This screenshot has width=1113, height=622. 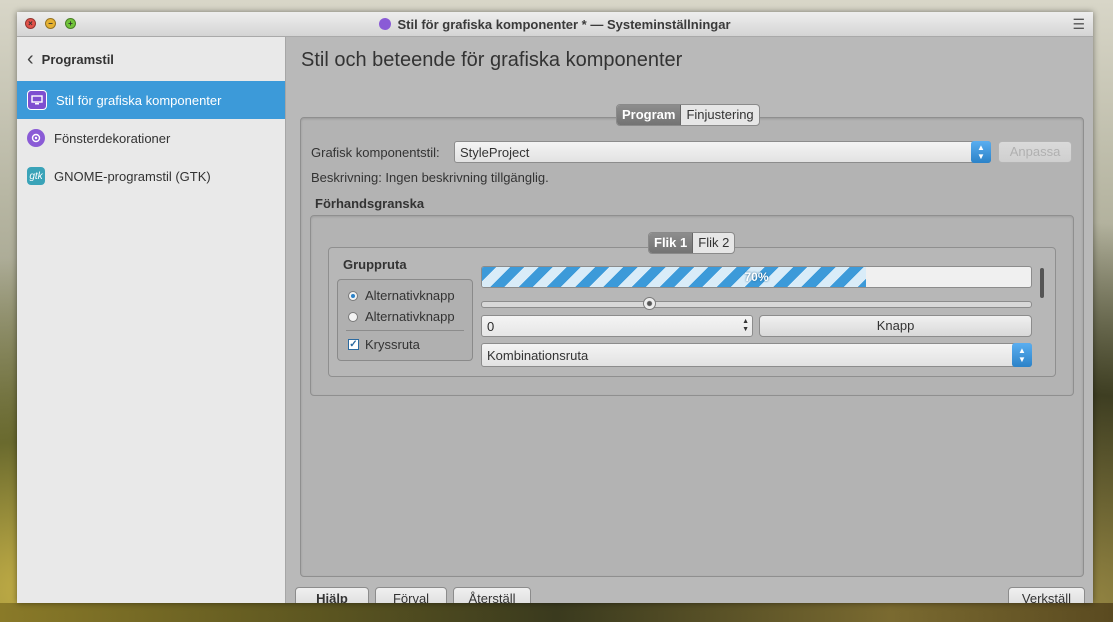 What do you see at coordinates (151, 59) in the screenshot?
I see `sidebar-back-button: ‹ Programstil` at bounding box center [151, 59].